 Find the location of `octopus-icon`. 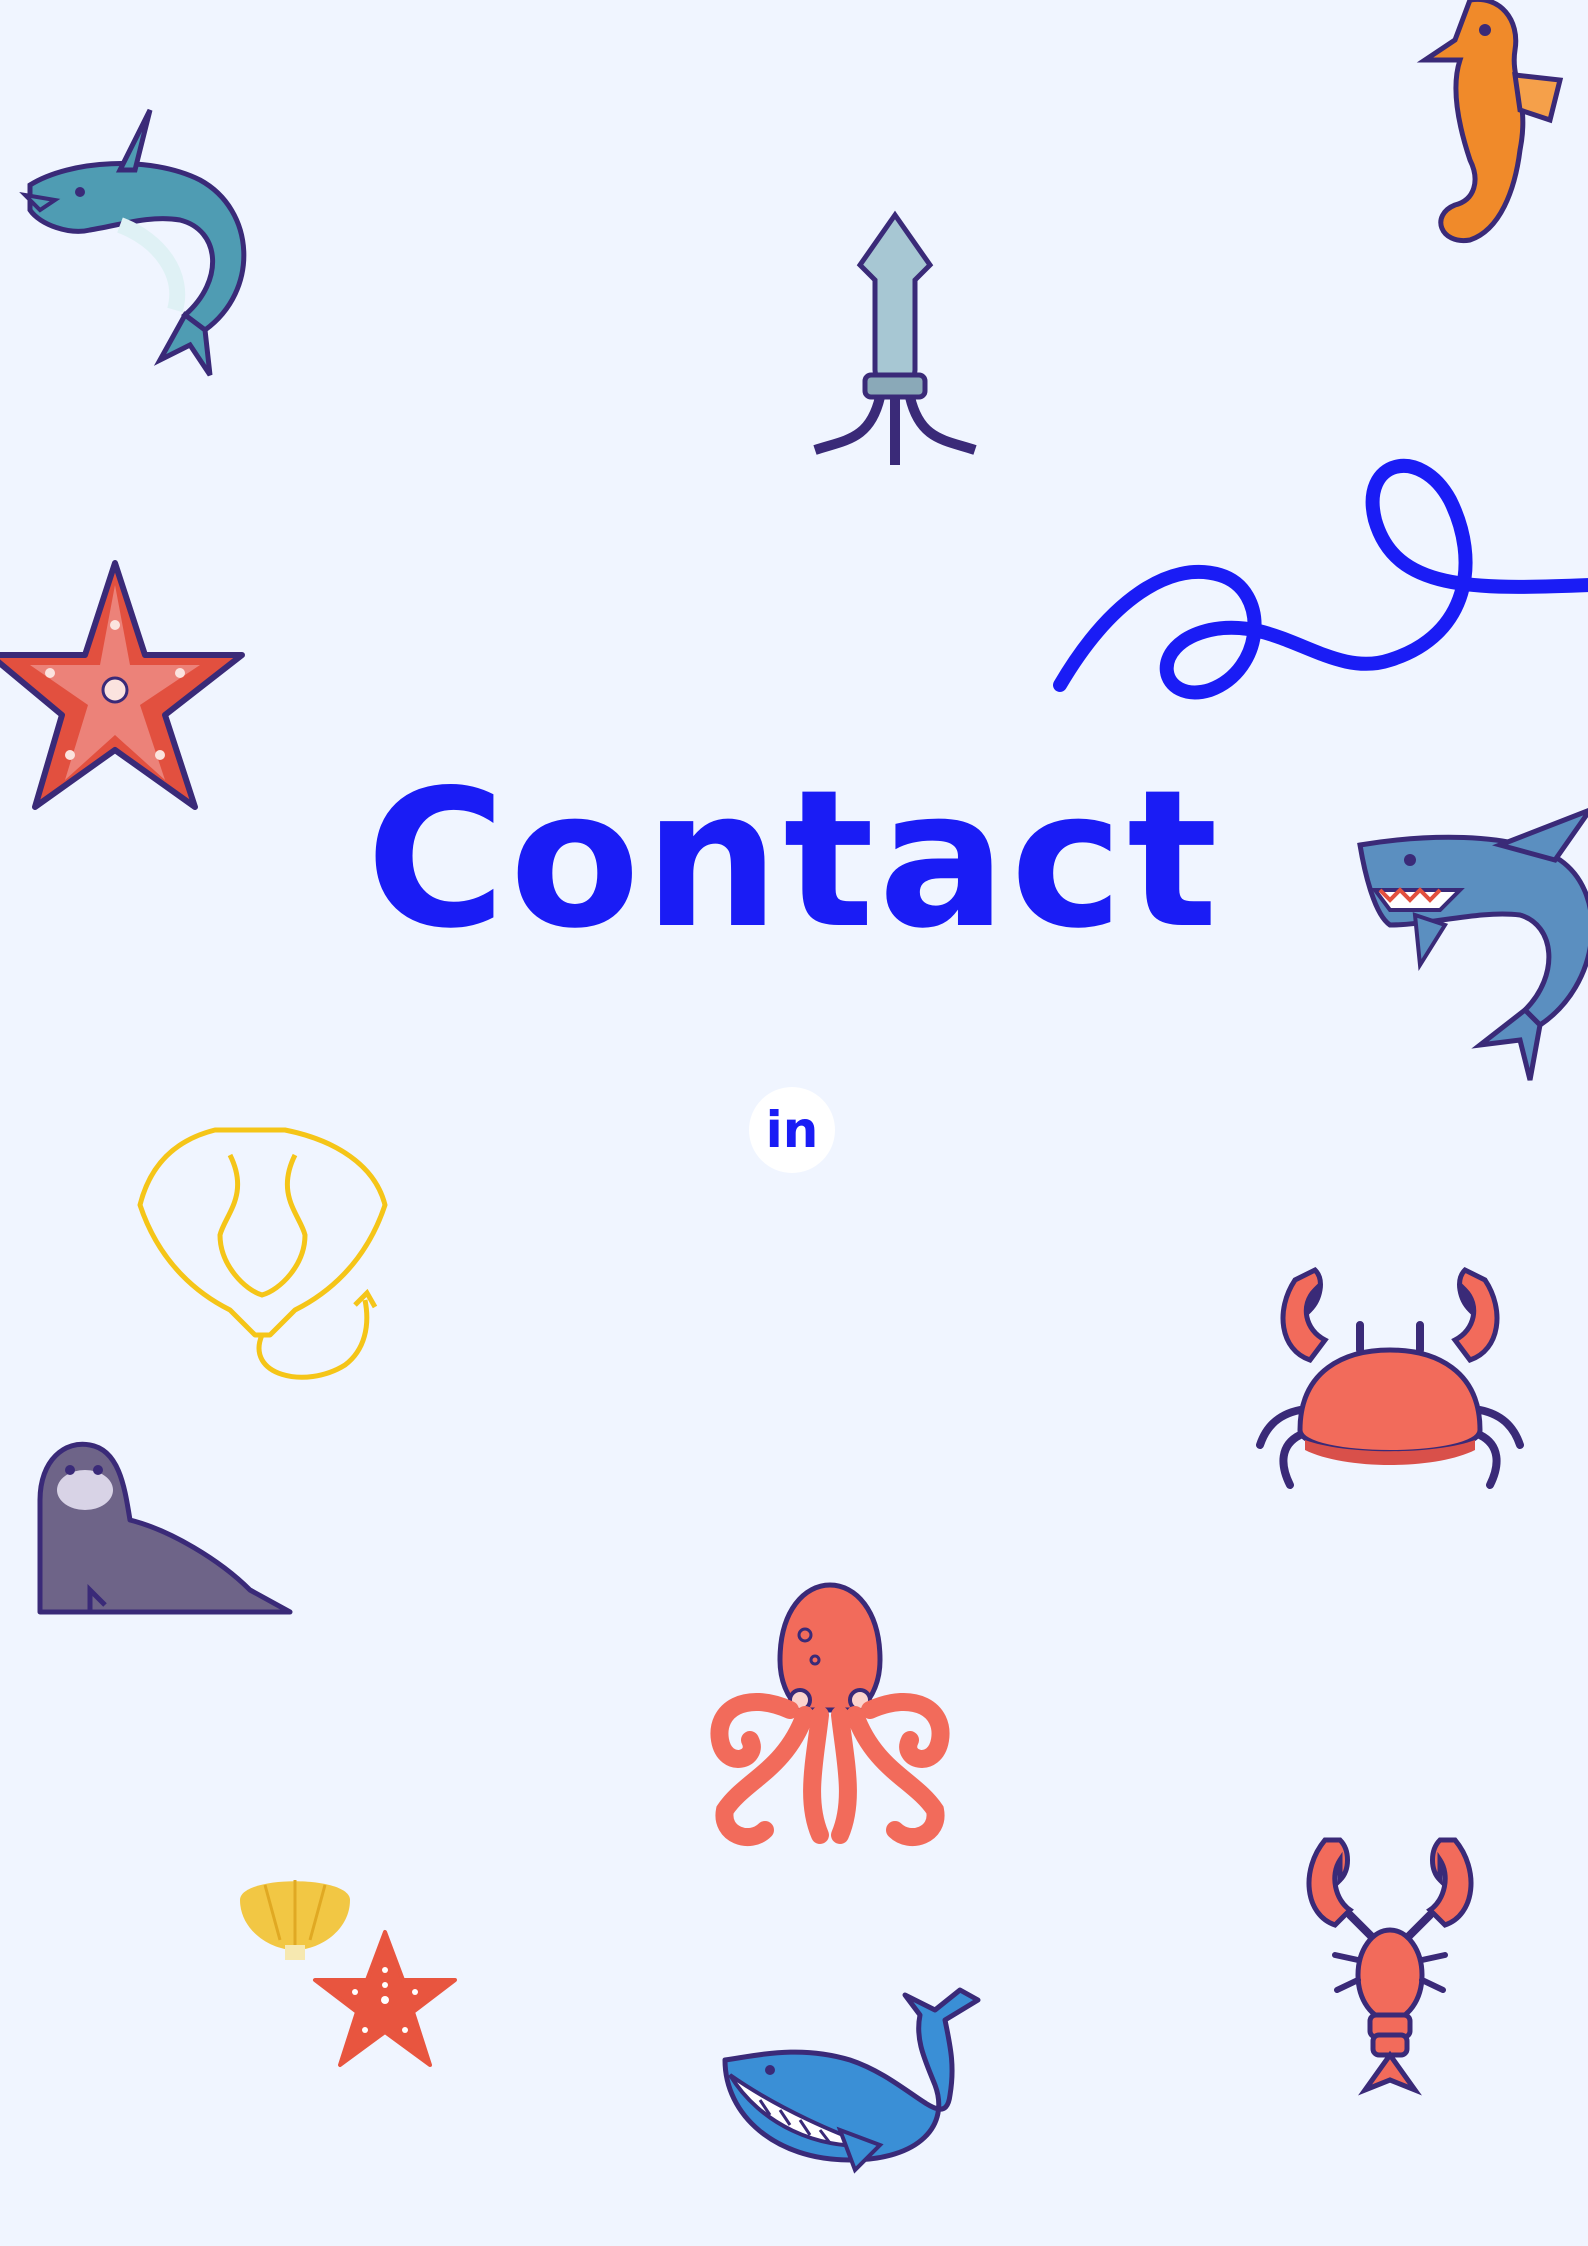

octopus-icon is located at coordinates (830, 1714).